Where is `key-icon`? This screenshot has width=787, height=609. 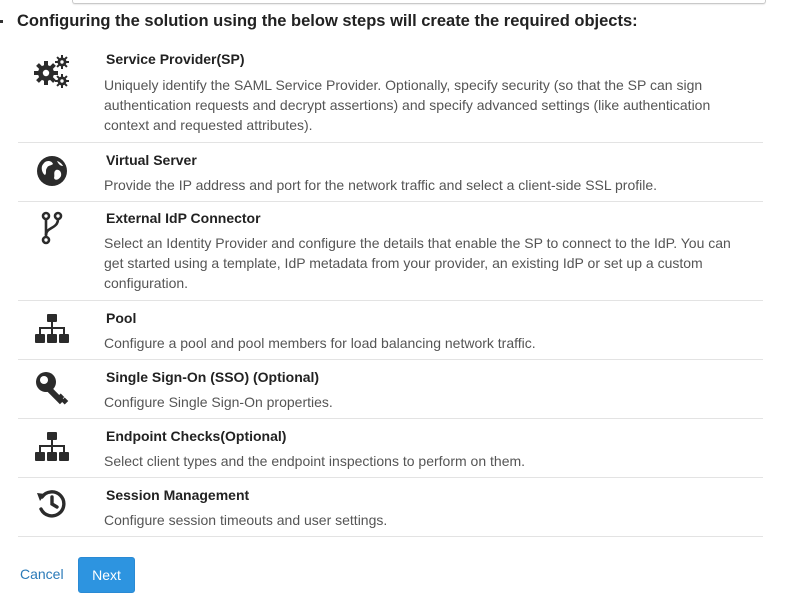 key-icon is located at coordinates (52, 388).